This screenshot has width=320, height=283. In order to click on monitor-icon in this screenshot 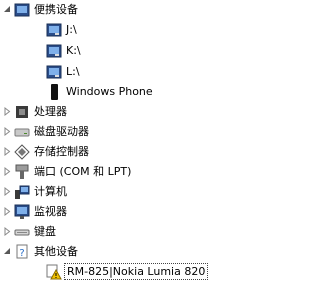, I will do `click(22, 212)`.